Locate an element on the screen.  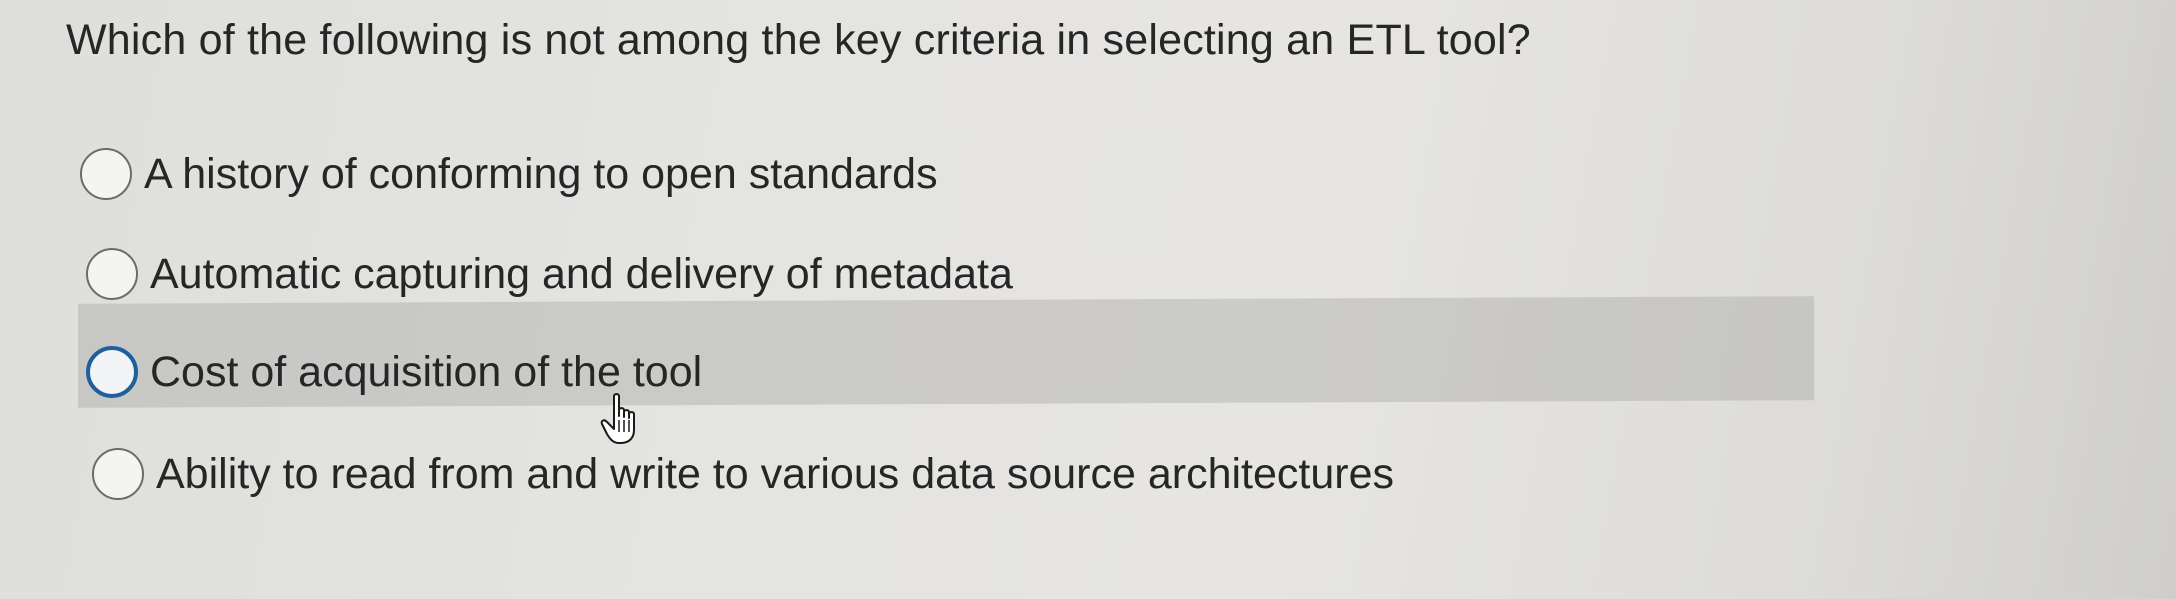
hand-pointer-icon is located at coordinates (617, 418).